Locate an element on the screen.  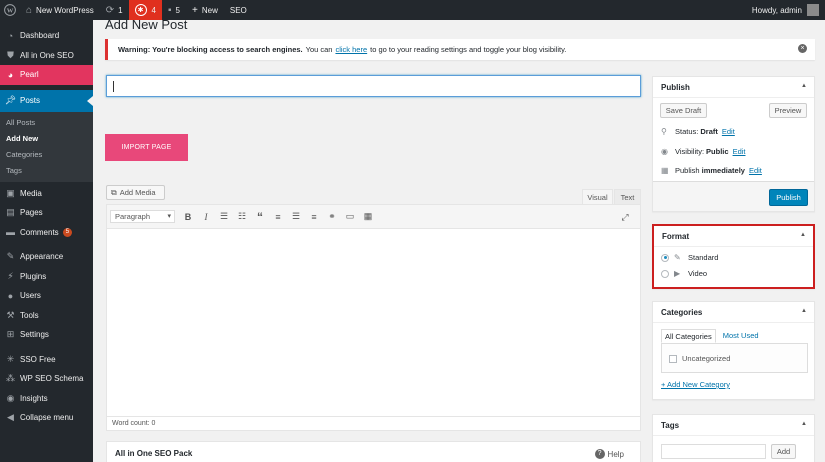
category-label: Uncategorized is located at coordinates (706, 358).